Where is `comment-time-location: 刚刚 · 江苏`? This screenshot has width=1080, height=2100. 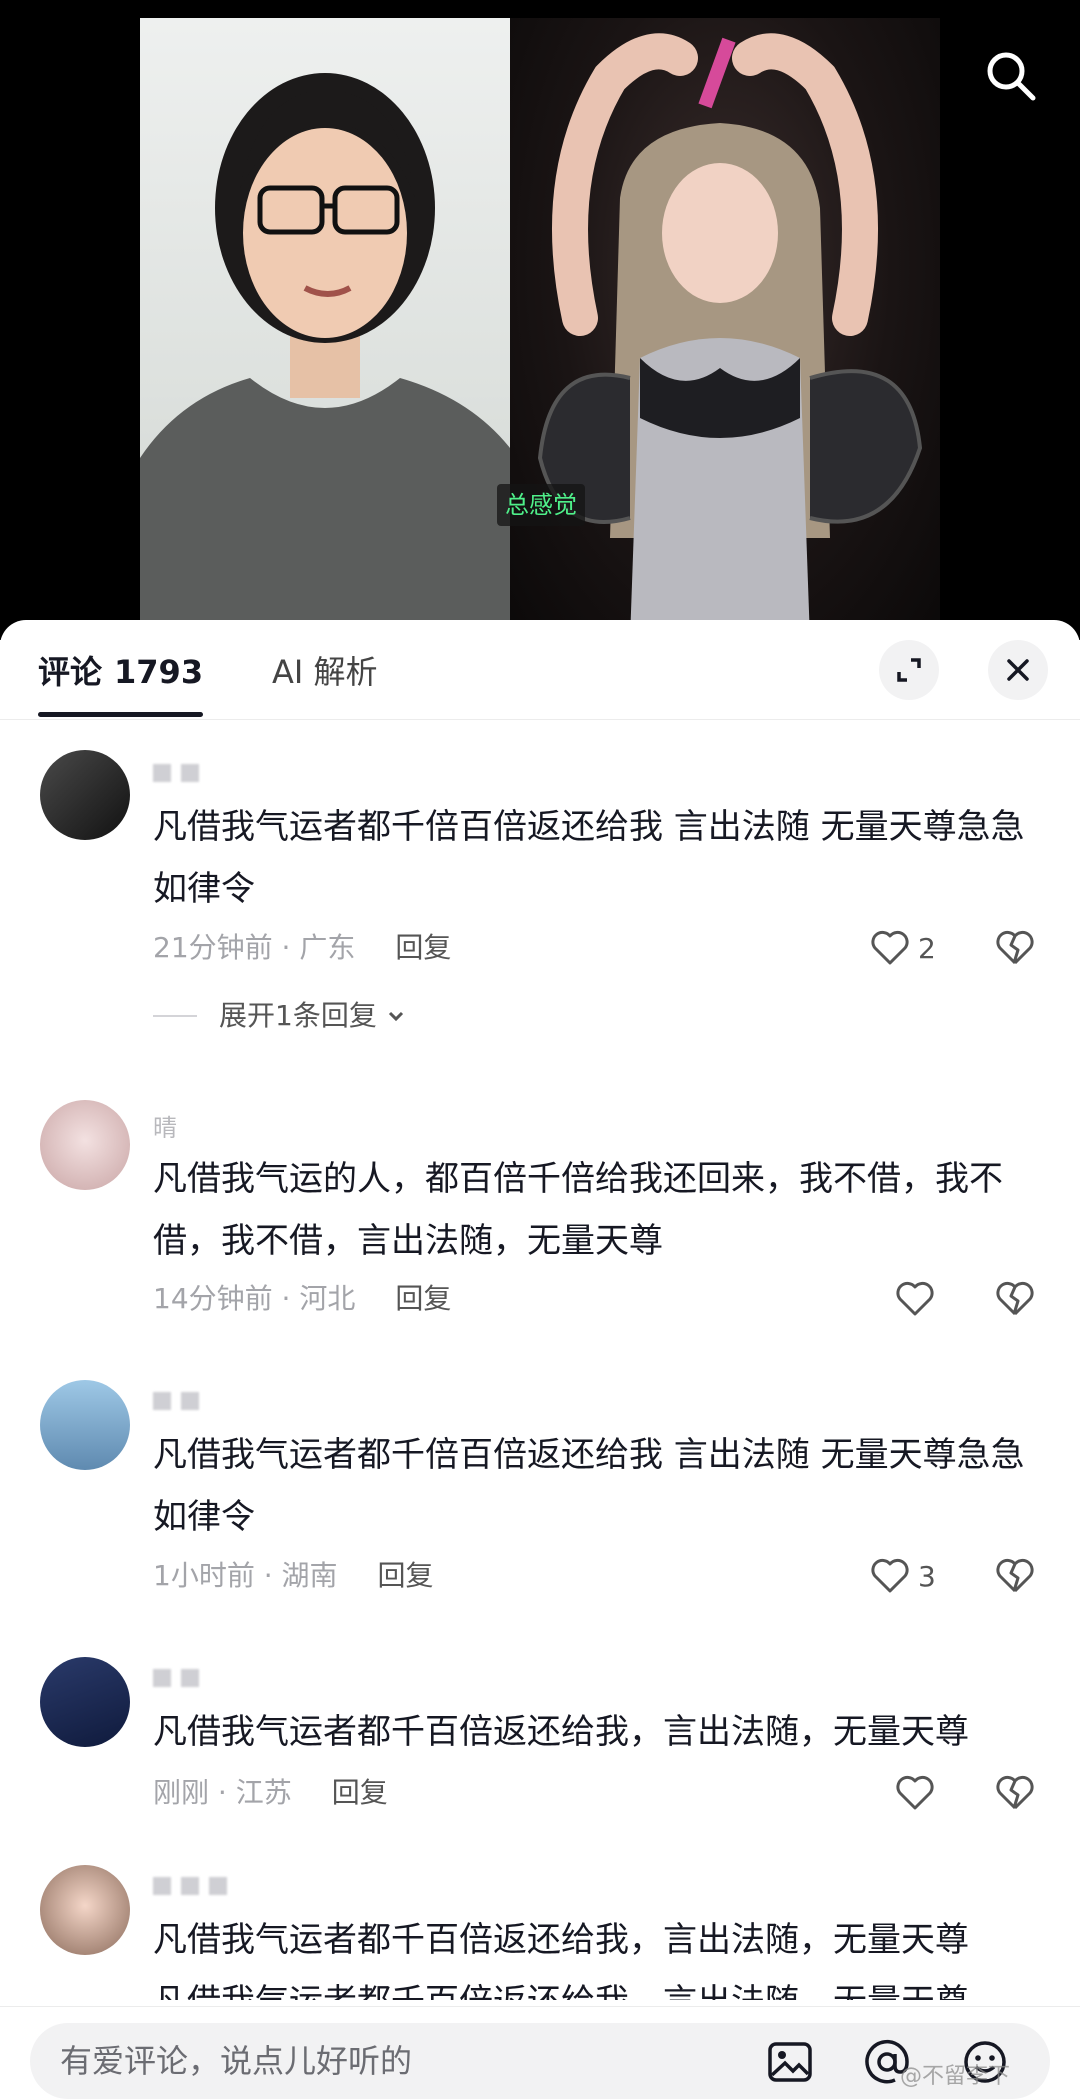
comment-time-location: 刚刚 · 江苏 is located at coordinates (222, 1792).